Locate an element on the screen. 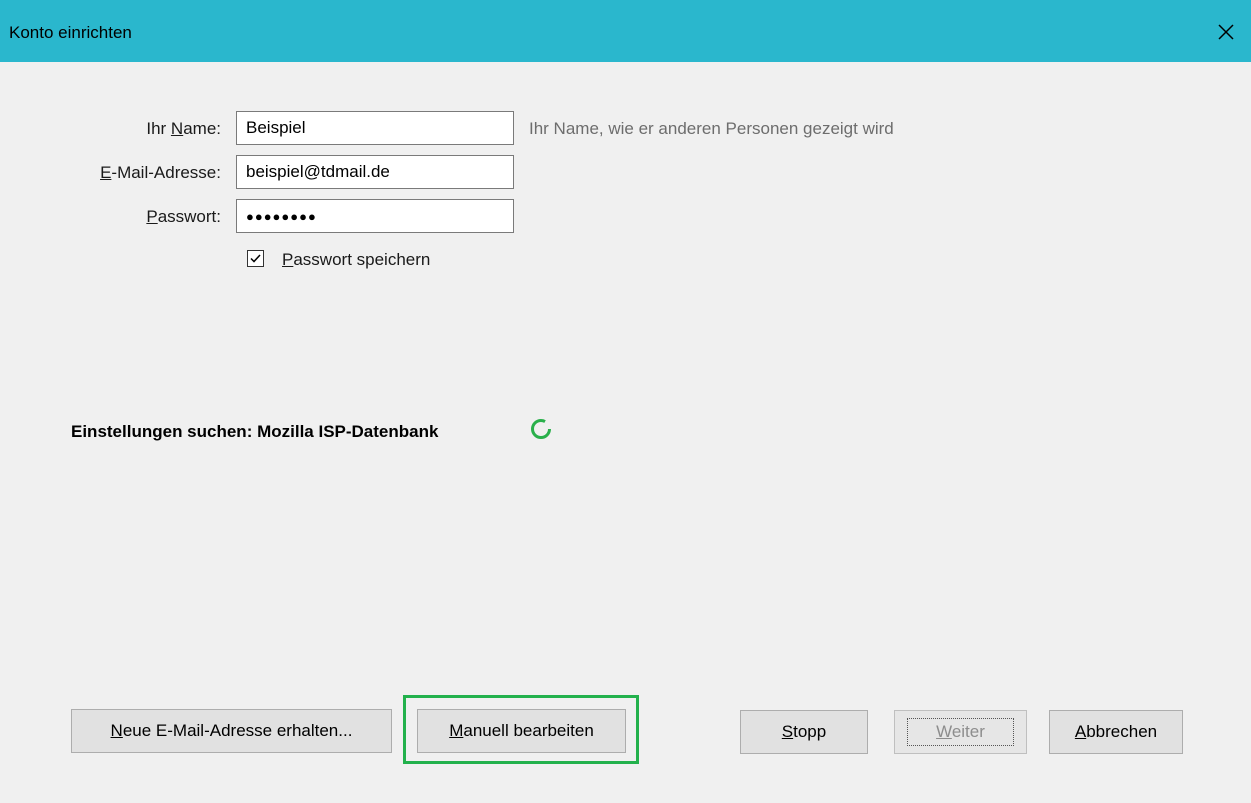 The height and width of the screenshot is (803, 1251). cancel-button: Abbrechen is located at coordinates (1116, 732).